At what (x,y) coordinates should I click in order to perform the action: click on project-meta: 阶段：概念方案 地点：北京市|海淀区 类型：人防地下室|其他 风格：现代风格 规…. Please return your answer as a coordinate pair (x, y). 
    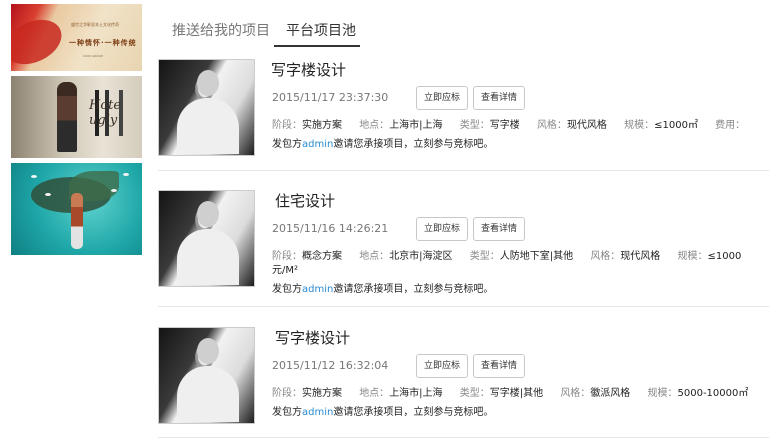
    Looking at the image, I should click on (506, 254).